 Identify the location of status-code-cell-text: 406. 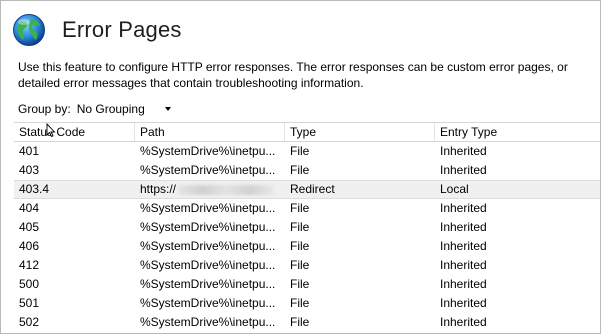
(29, 246).